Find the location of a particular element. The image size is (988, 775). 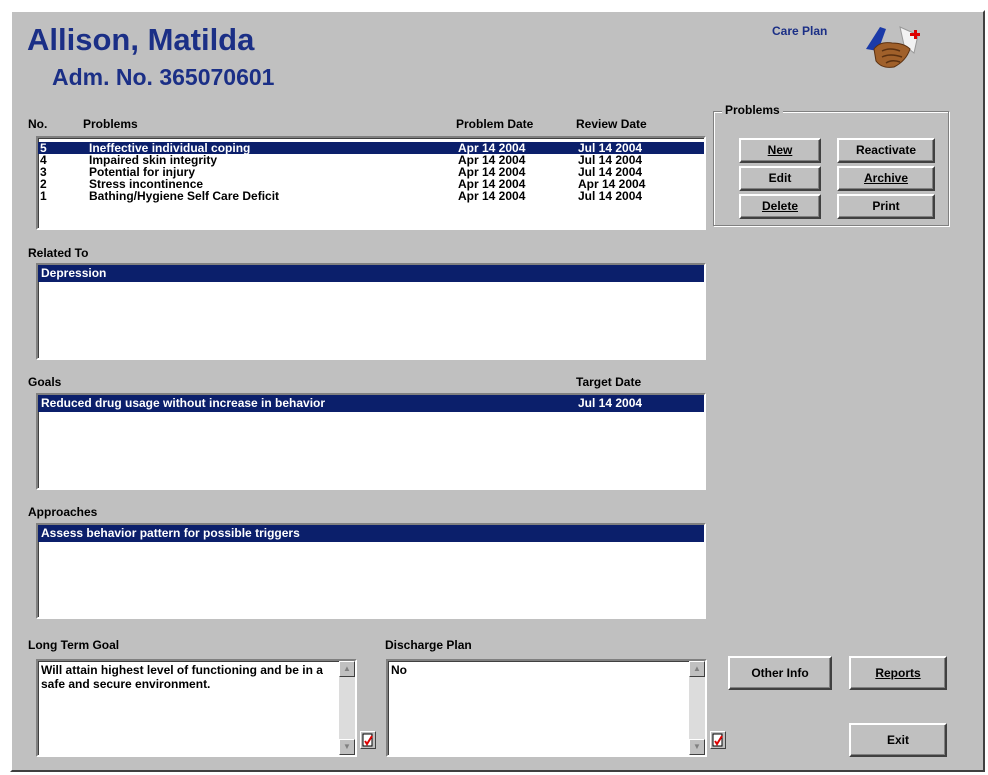

patient-name: Allison, Matilda is located at coordinates (141, 39).